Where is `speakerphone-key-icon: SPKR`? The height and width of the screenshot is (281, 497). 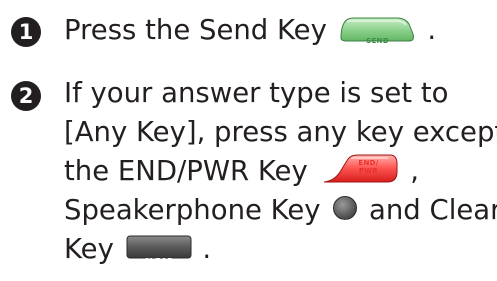
speakerphone-key-icon: SPKR is located at coordinates (345, 210).